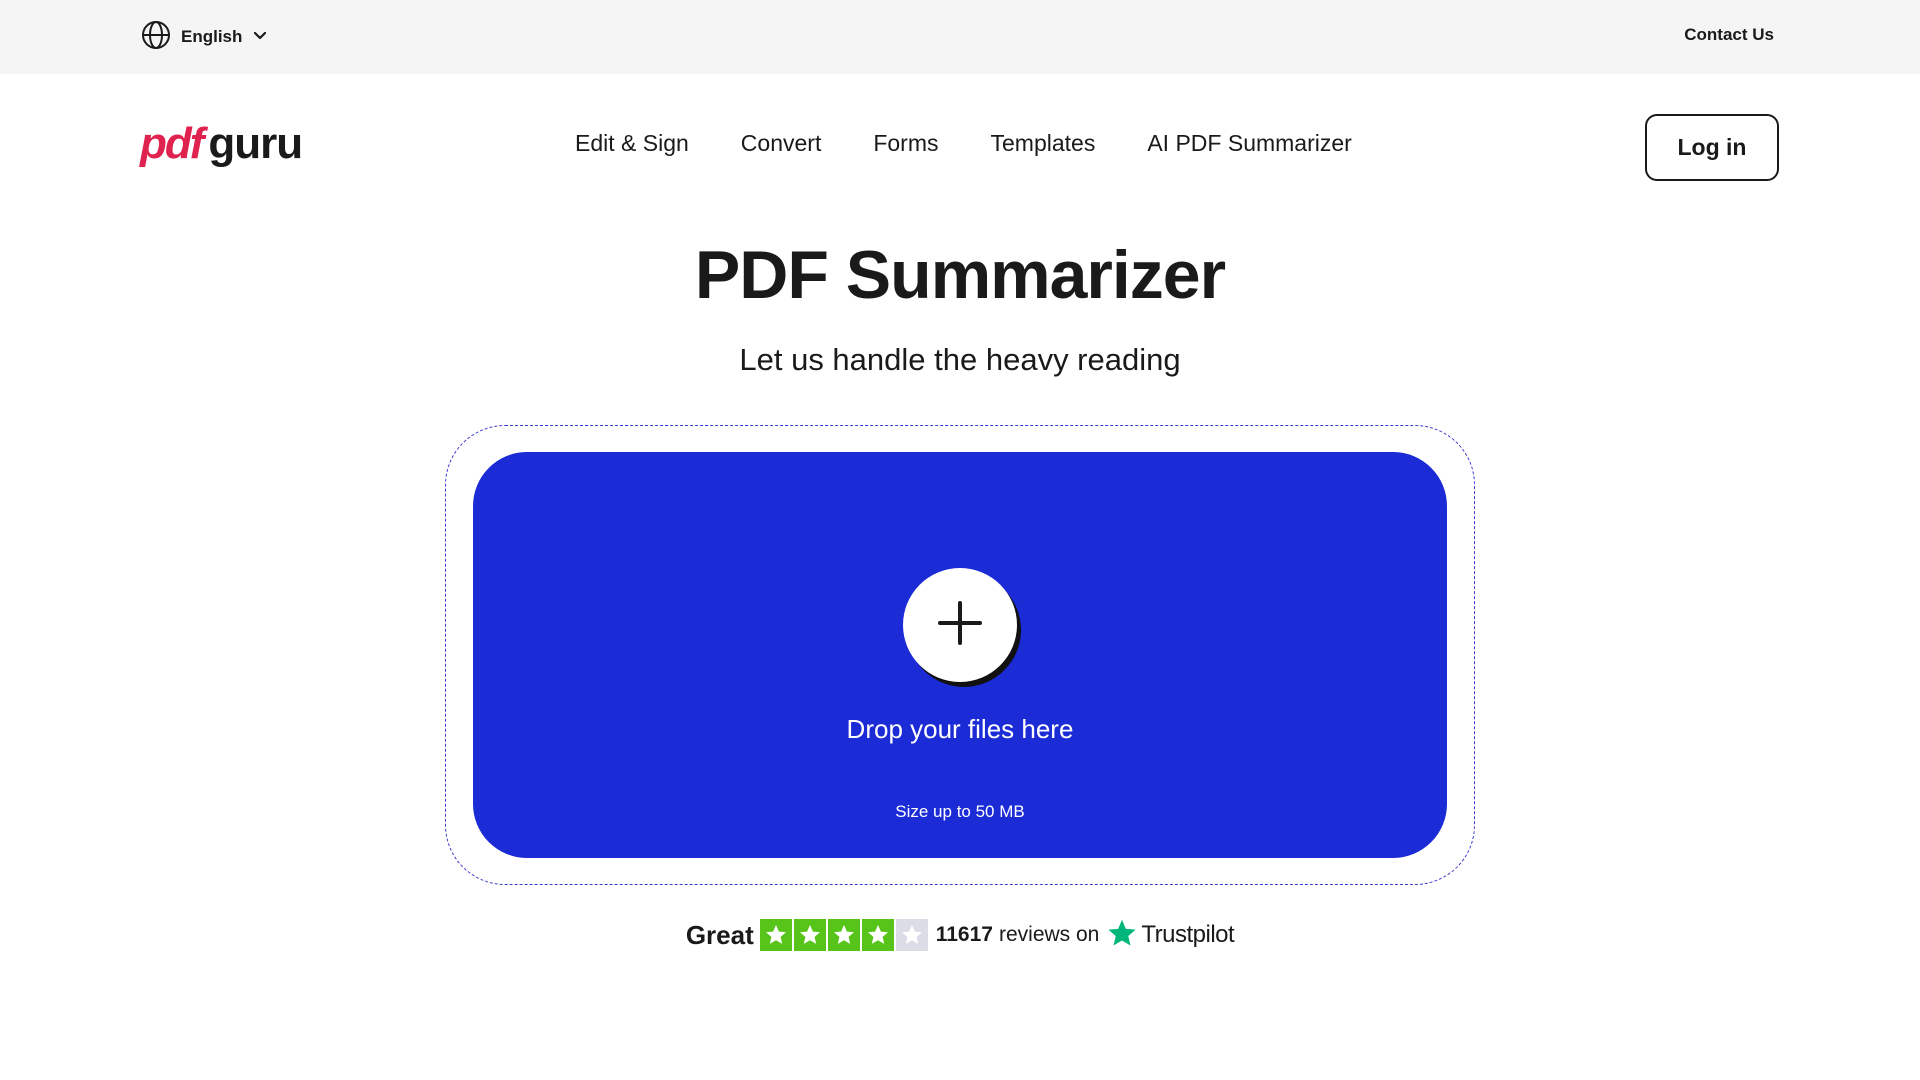 This screenshot has height=1080, width=1920. What do you see at coordinates (1249, 143) in the screenshot?
I see `nav-ai-pdf-summarizer: AI PDF Summarizer` at bounding box center [1249, 143].